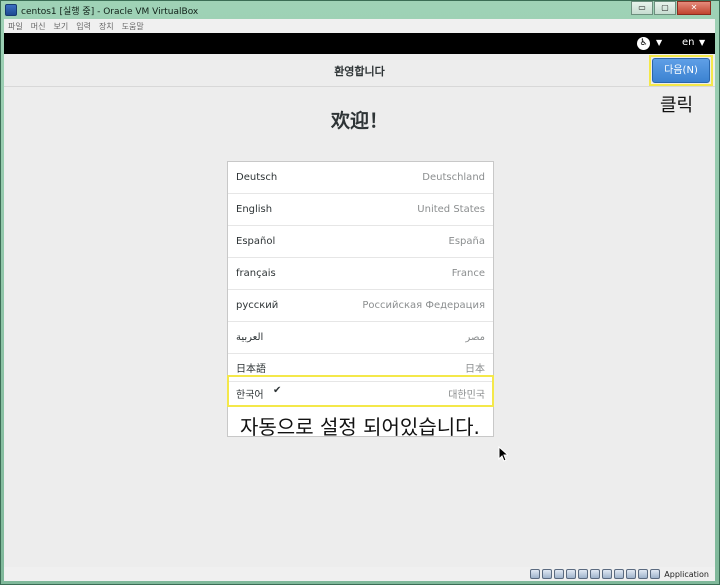 The image size is (720, 585). I want to click on network-icon, so click(571, 574).